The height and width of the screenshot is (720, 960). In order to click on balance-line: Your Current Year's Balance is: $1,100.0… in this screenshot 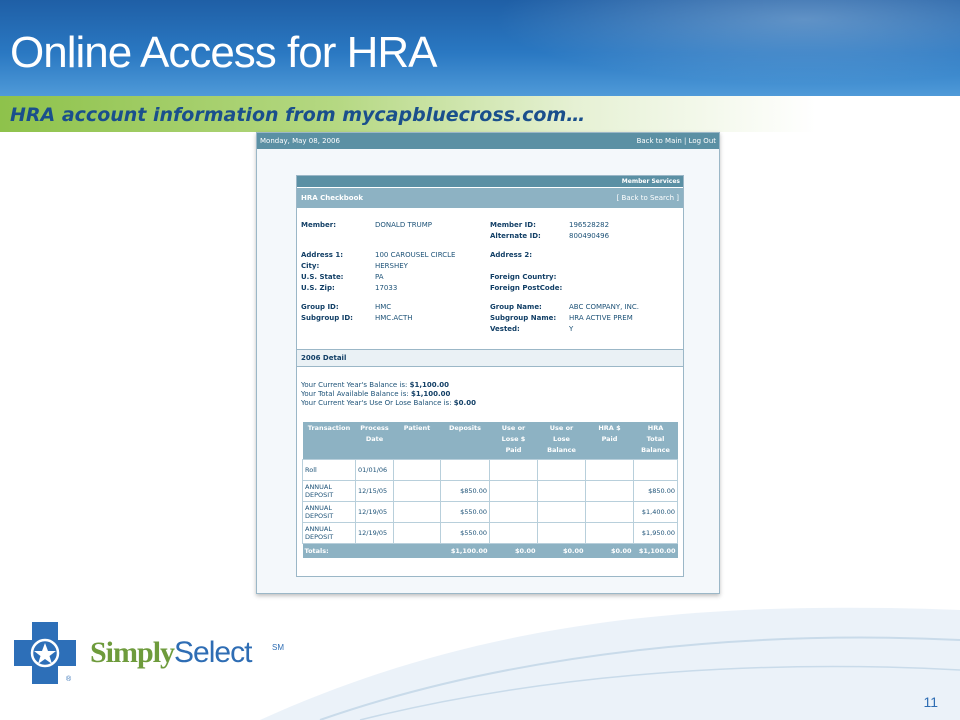, I will do `click(375, 385)`.